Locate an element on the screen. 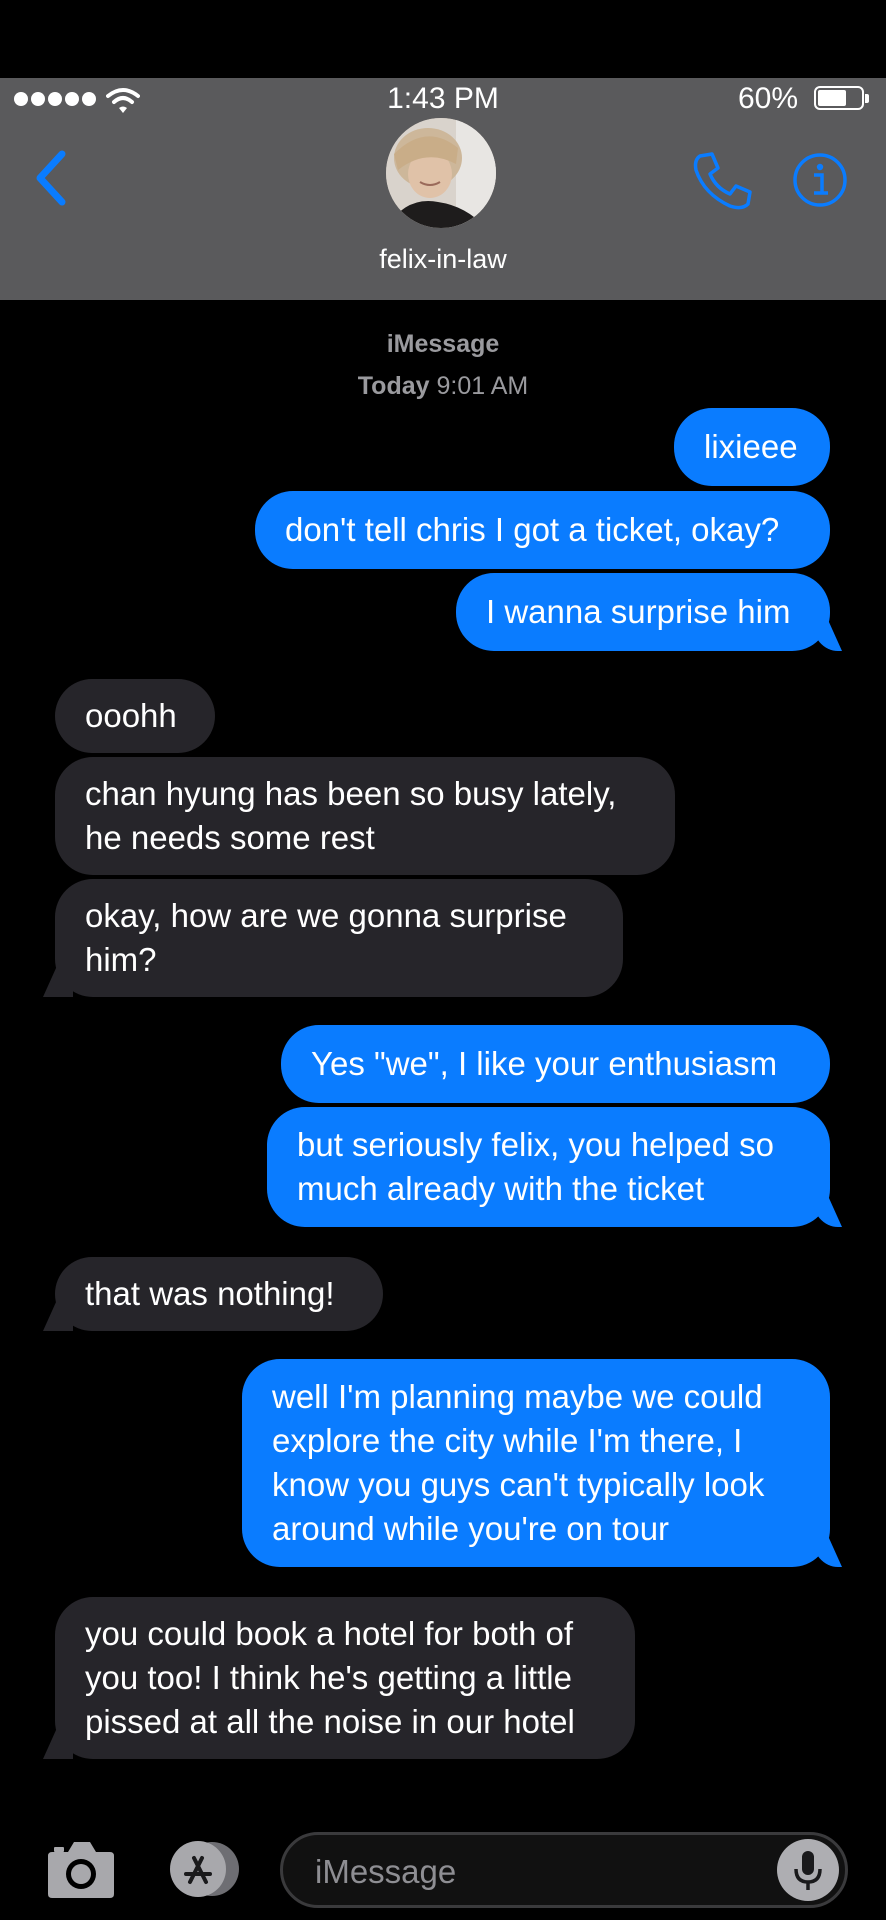 The image size is (886, 1920). thread-timestamp: Today 9:01 AM is located at coordinates (443, 386).